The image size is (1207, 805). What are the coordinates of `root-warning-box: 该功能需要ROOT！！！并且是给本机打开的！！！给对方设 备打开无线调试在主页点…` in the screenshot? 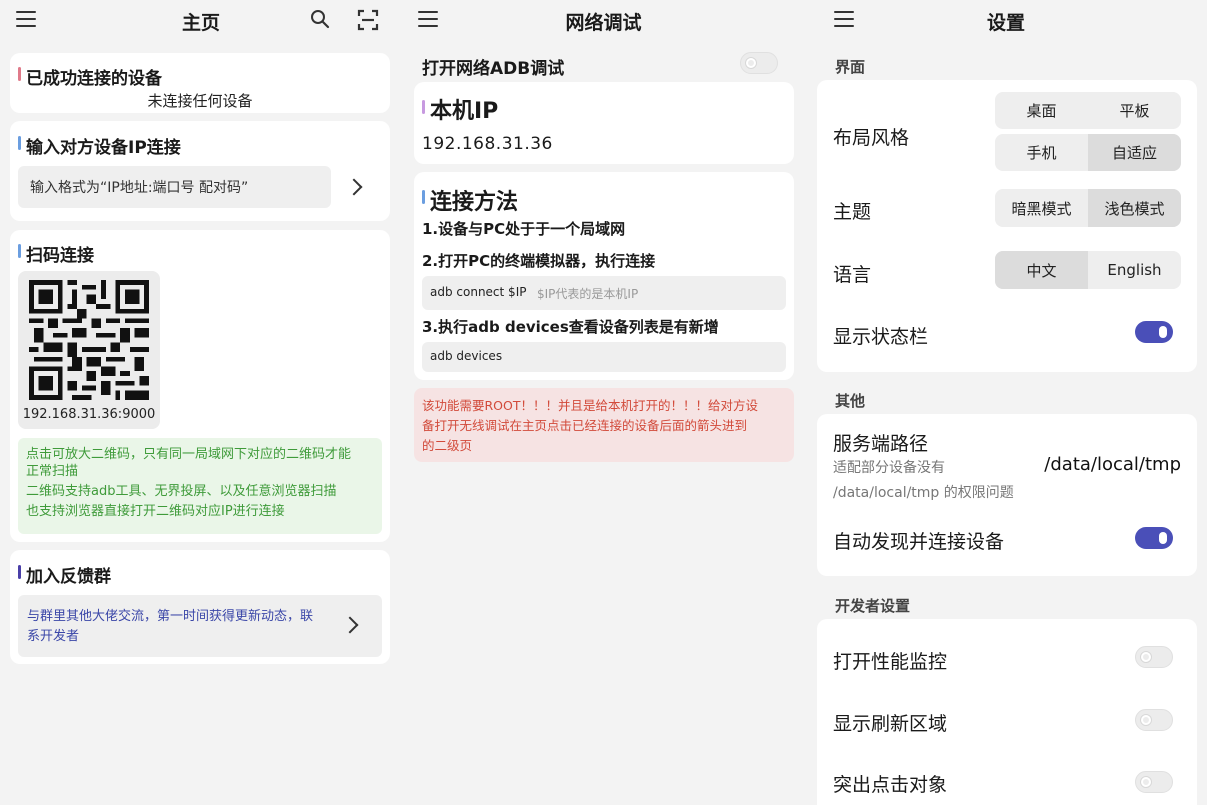 It's located at (604, 425).